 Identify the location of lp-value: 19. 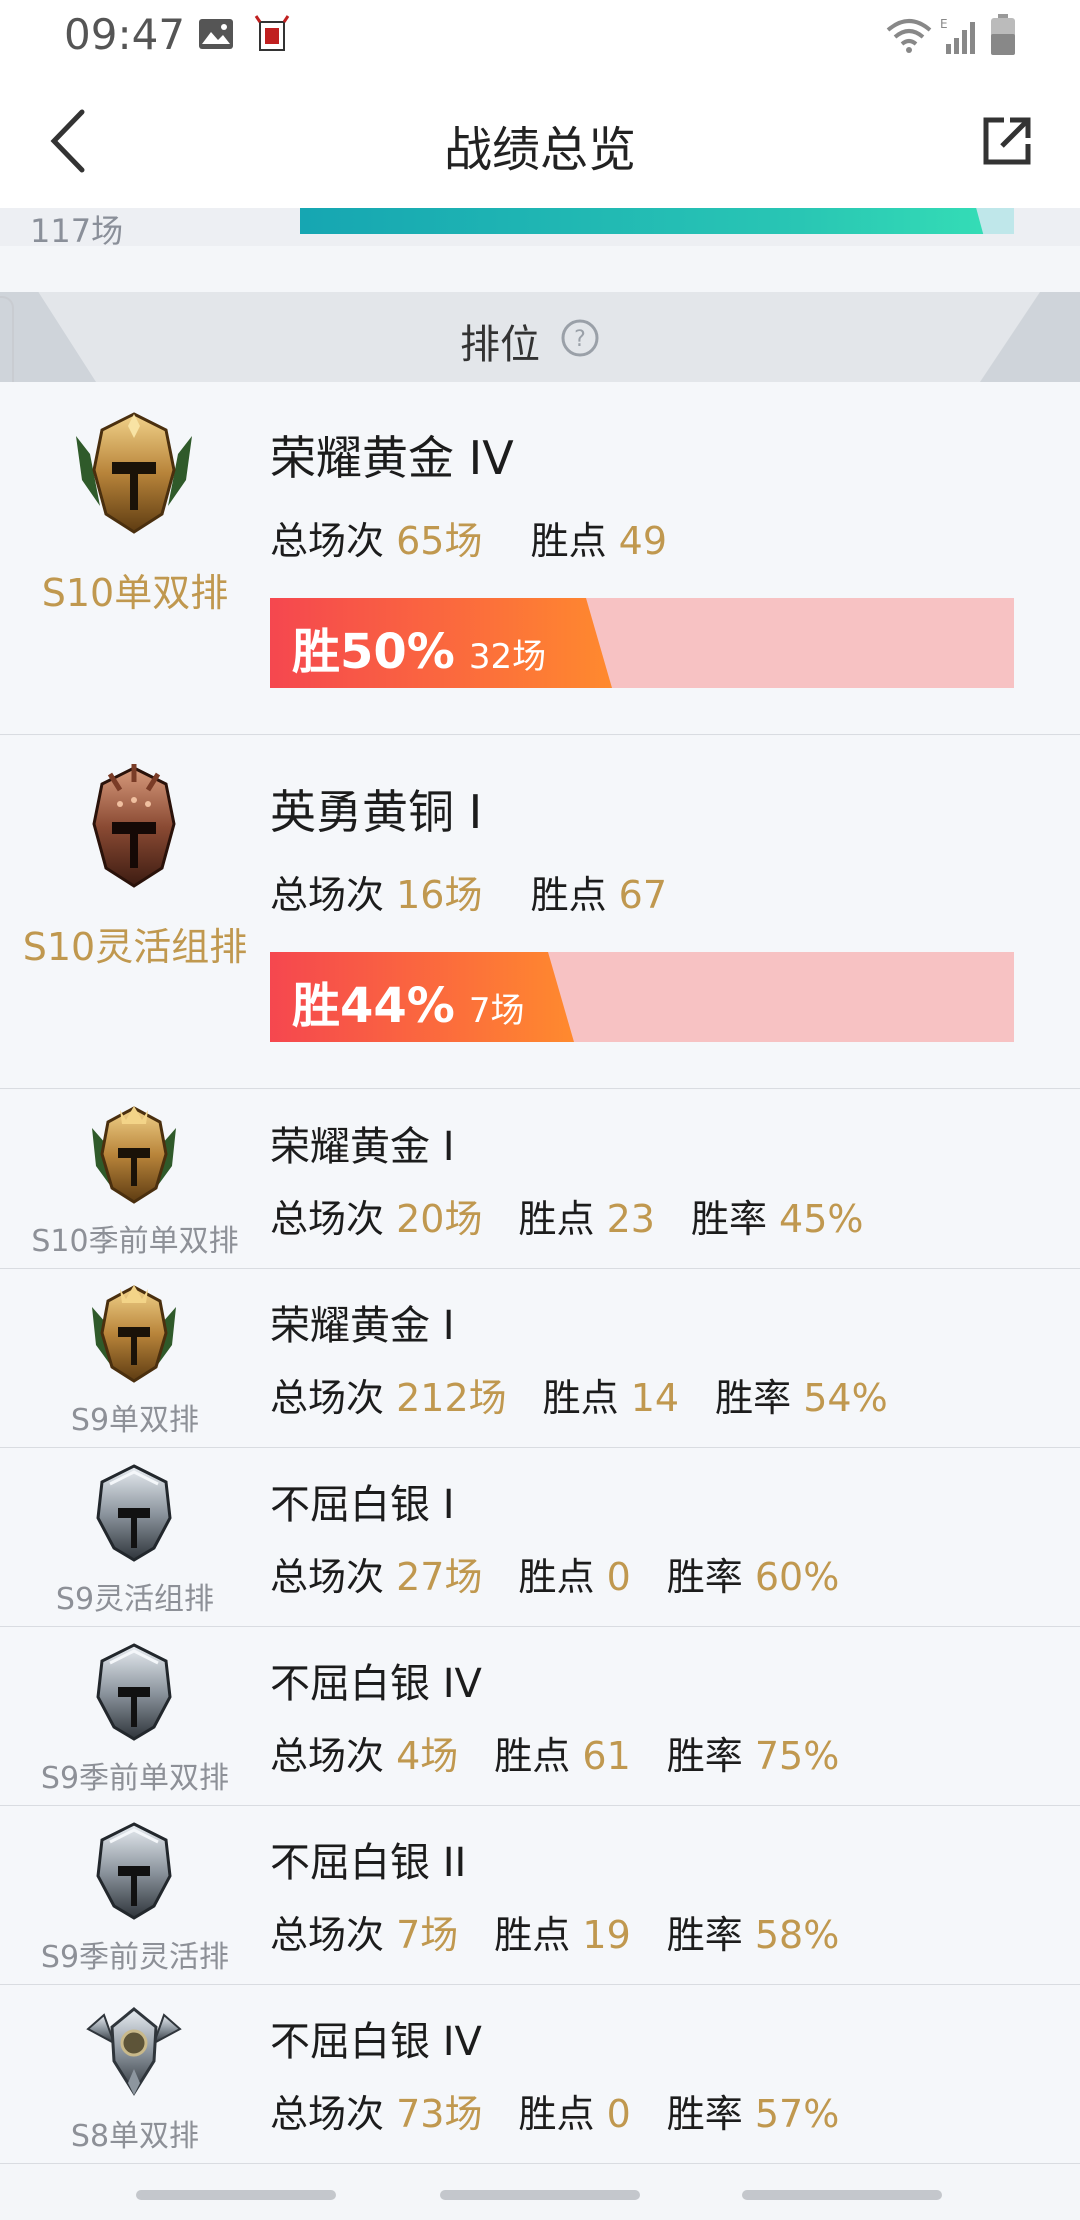
(606, 1935).